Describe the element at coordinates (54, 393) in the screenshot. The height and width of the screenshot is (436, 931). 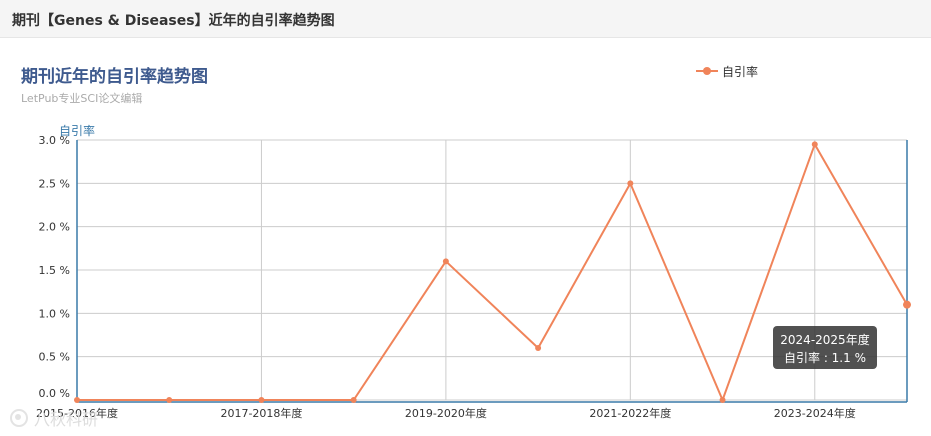
I see `y-tick-label: 0.0 %` at that location.